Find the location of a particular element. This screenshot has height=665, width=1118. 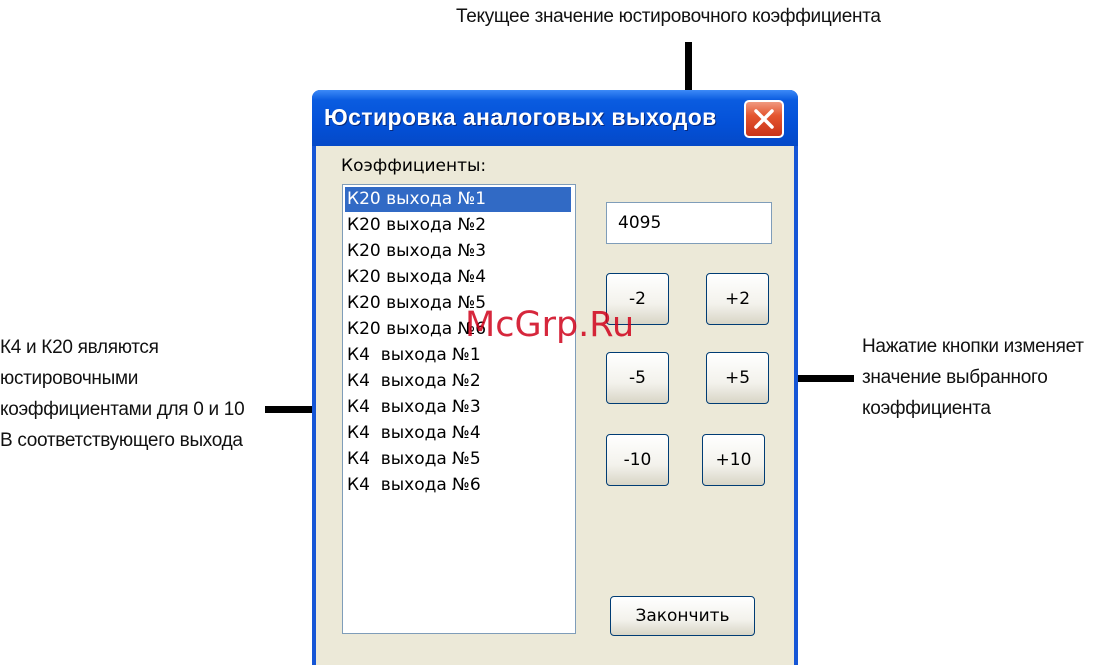

decrease-2-button: -2 is located at coordinates (637, 299).